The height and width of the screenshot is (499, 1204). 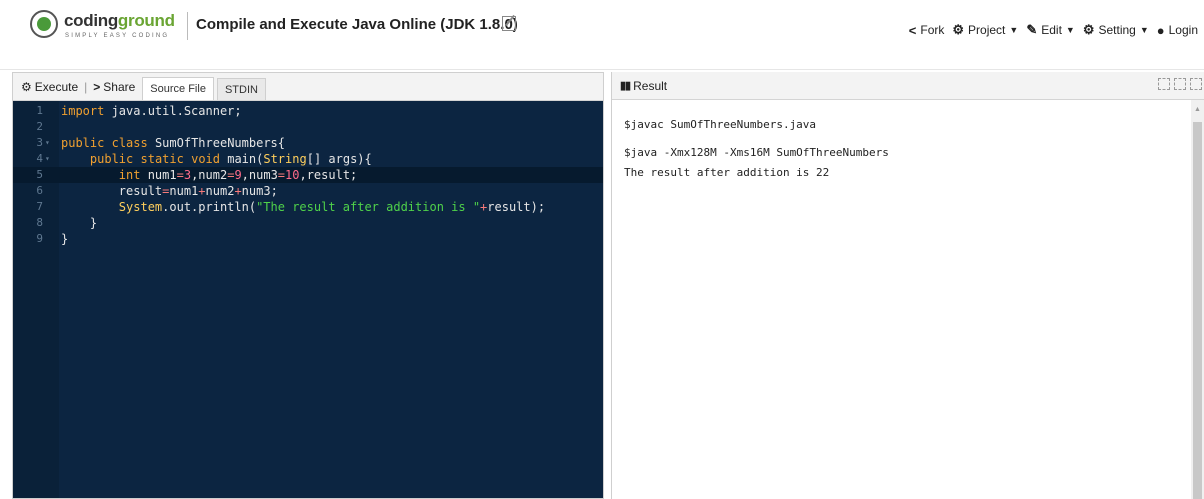 What do you see at coordinates (932, 30) in the screenshot?
I see `fork-label: Fork` at bounding box center [932, 30].